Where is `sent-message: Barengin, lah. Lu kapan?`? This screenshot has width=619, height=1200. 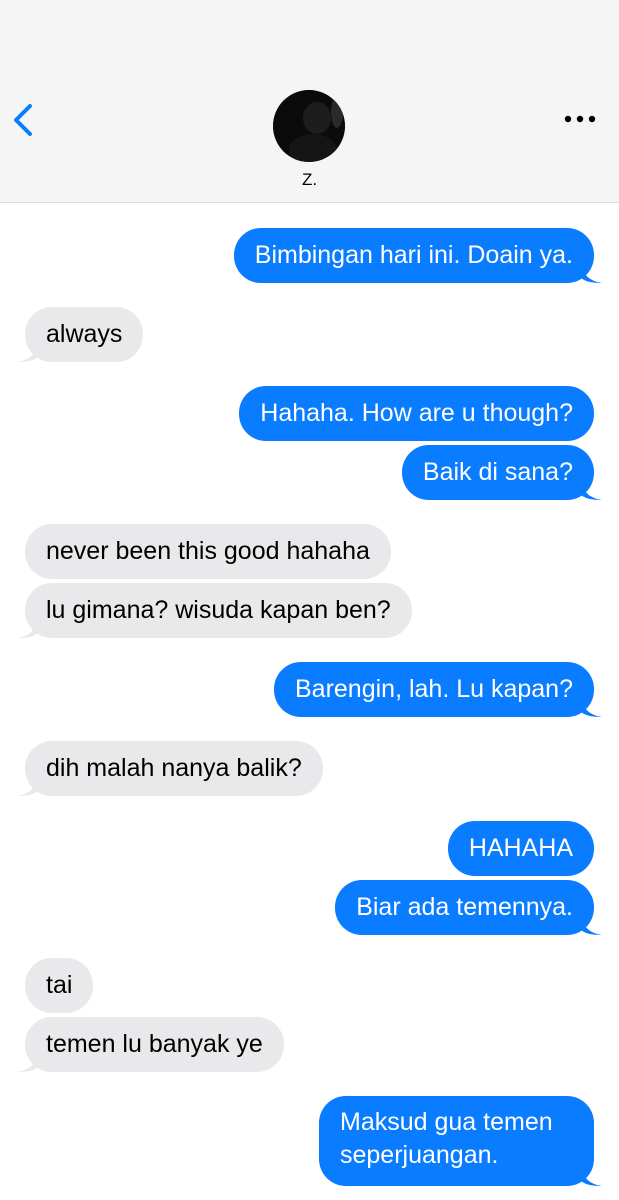 sent-message: Barengin, lah. Lu kapan? is located at coordinates (438, 689).